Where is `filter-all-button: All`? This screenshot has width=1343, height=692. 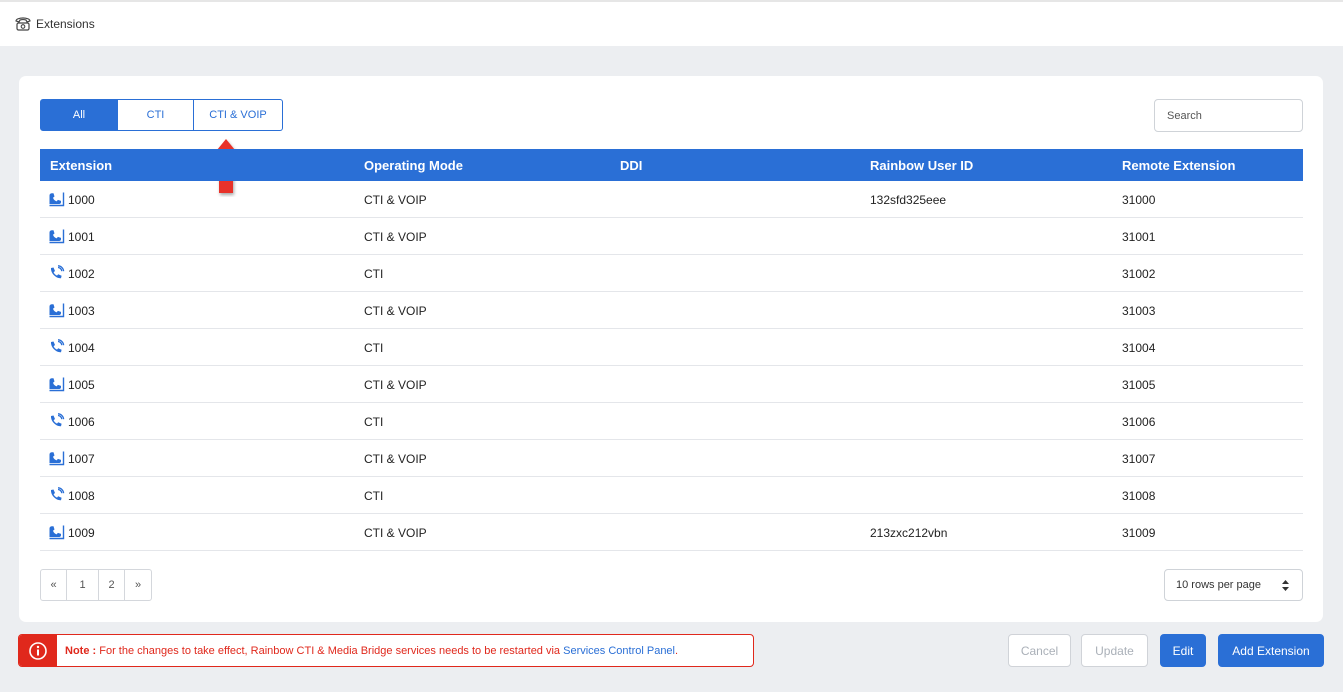 filter-all-button: All is located at coordinates (79, 115).